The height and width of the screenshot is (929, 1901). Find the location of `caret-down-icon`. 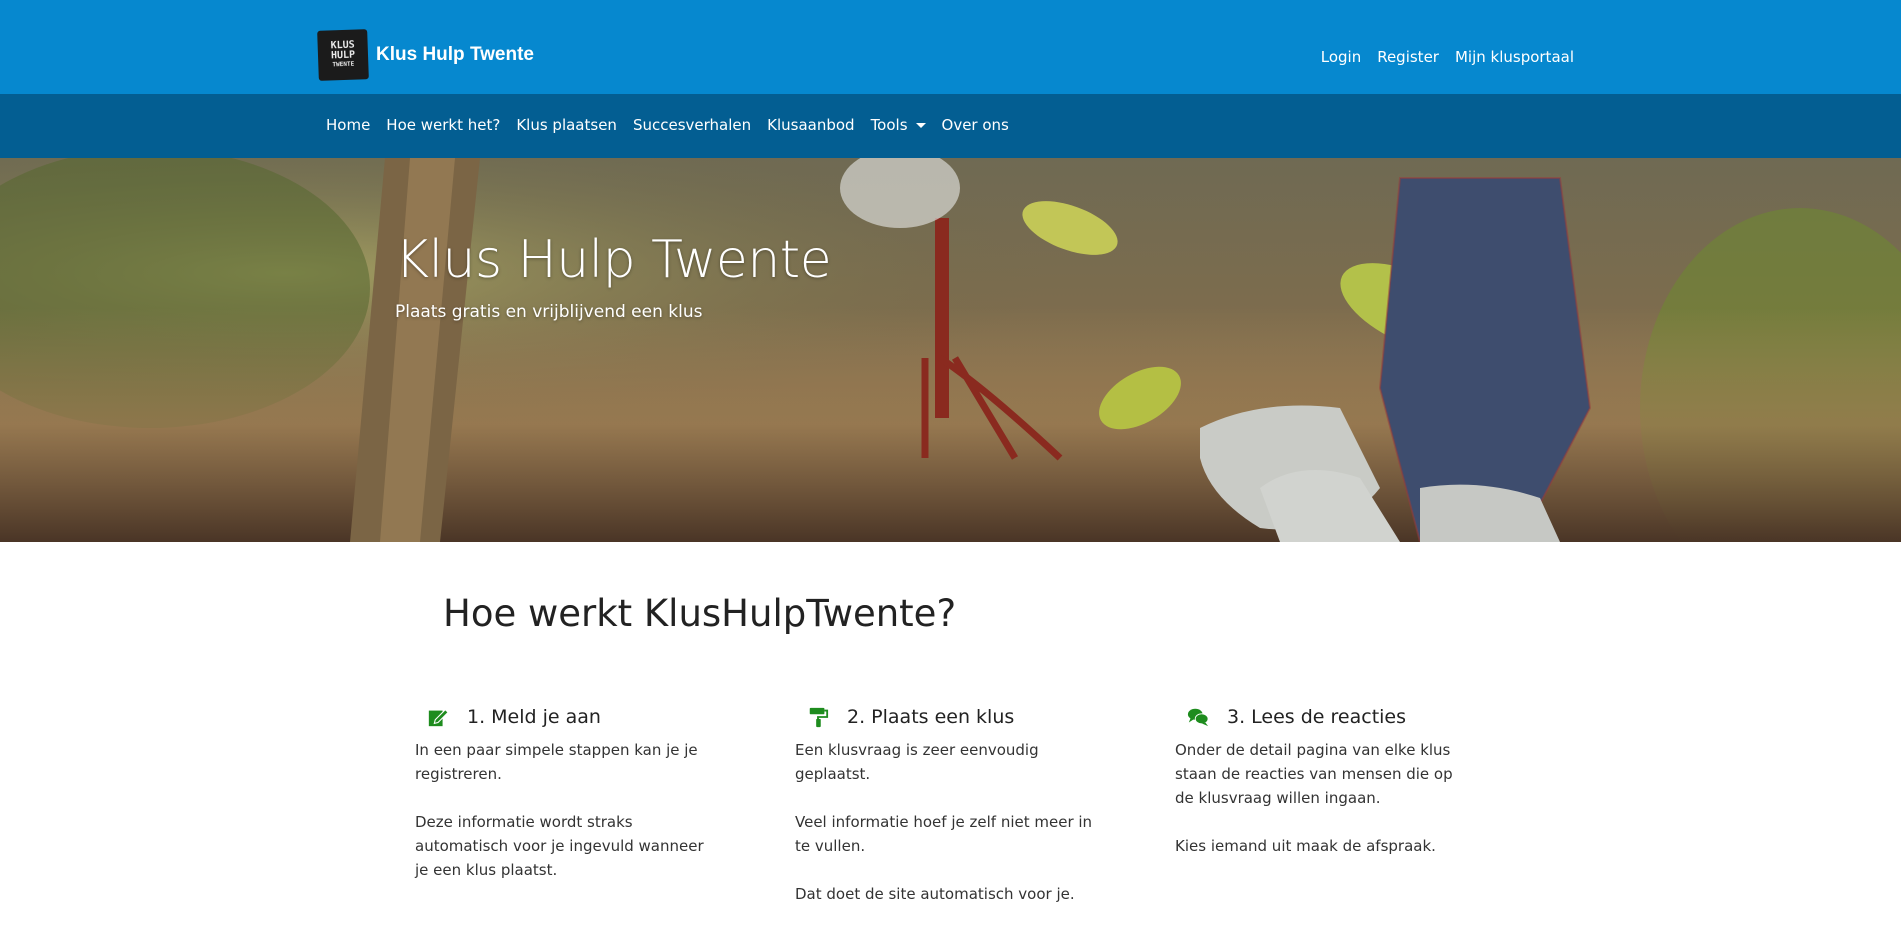

caret-down-icon is located at coordinates (920, 125).